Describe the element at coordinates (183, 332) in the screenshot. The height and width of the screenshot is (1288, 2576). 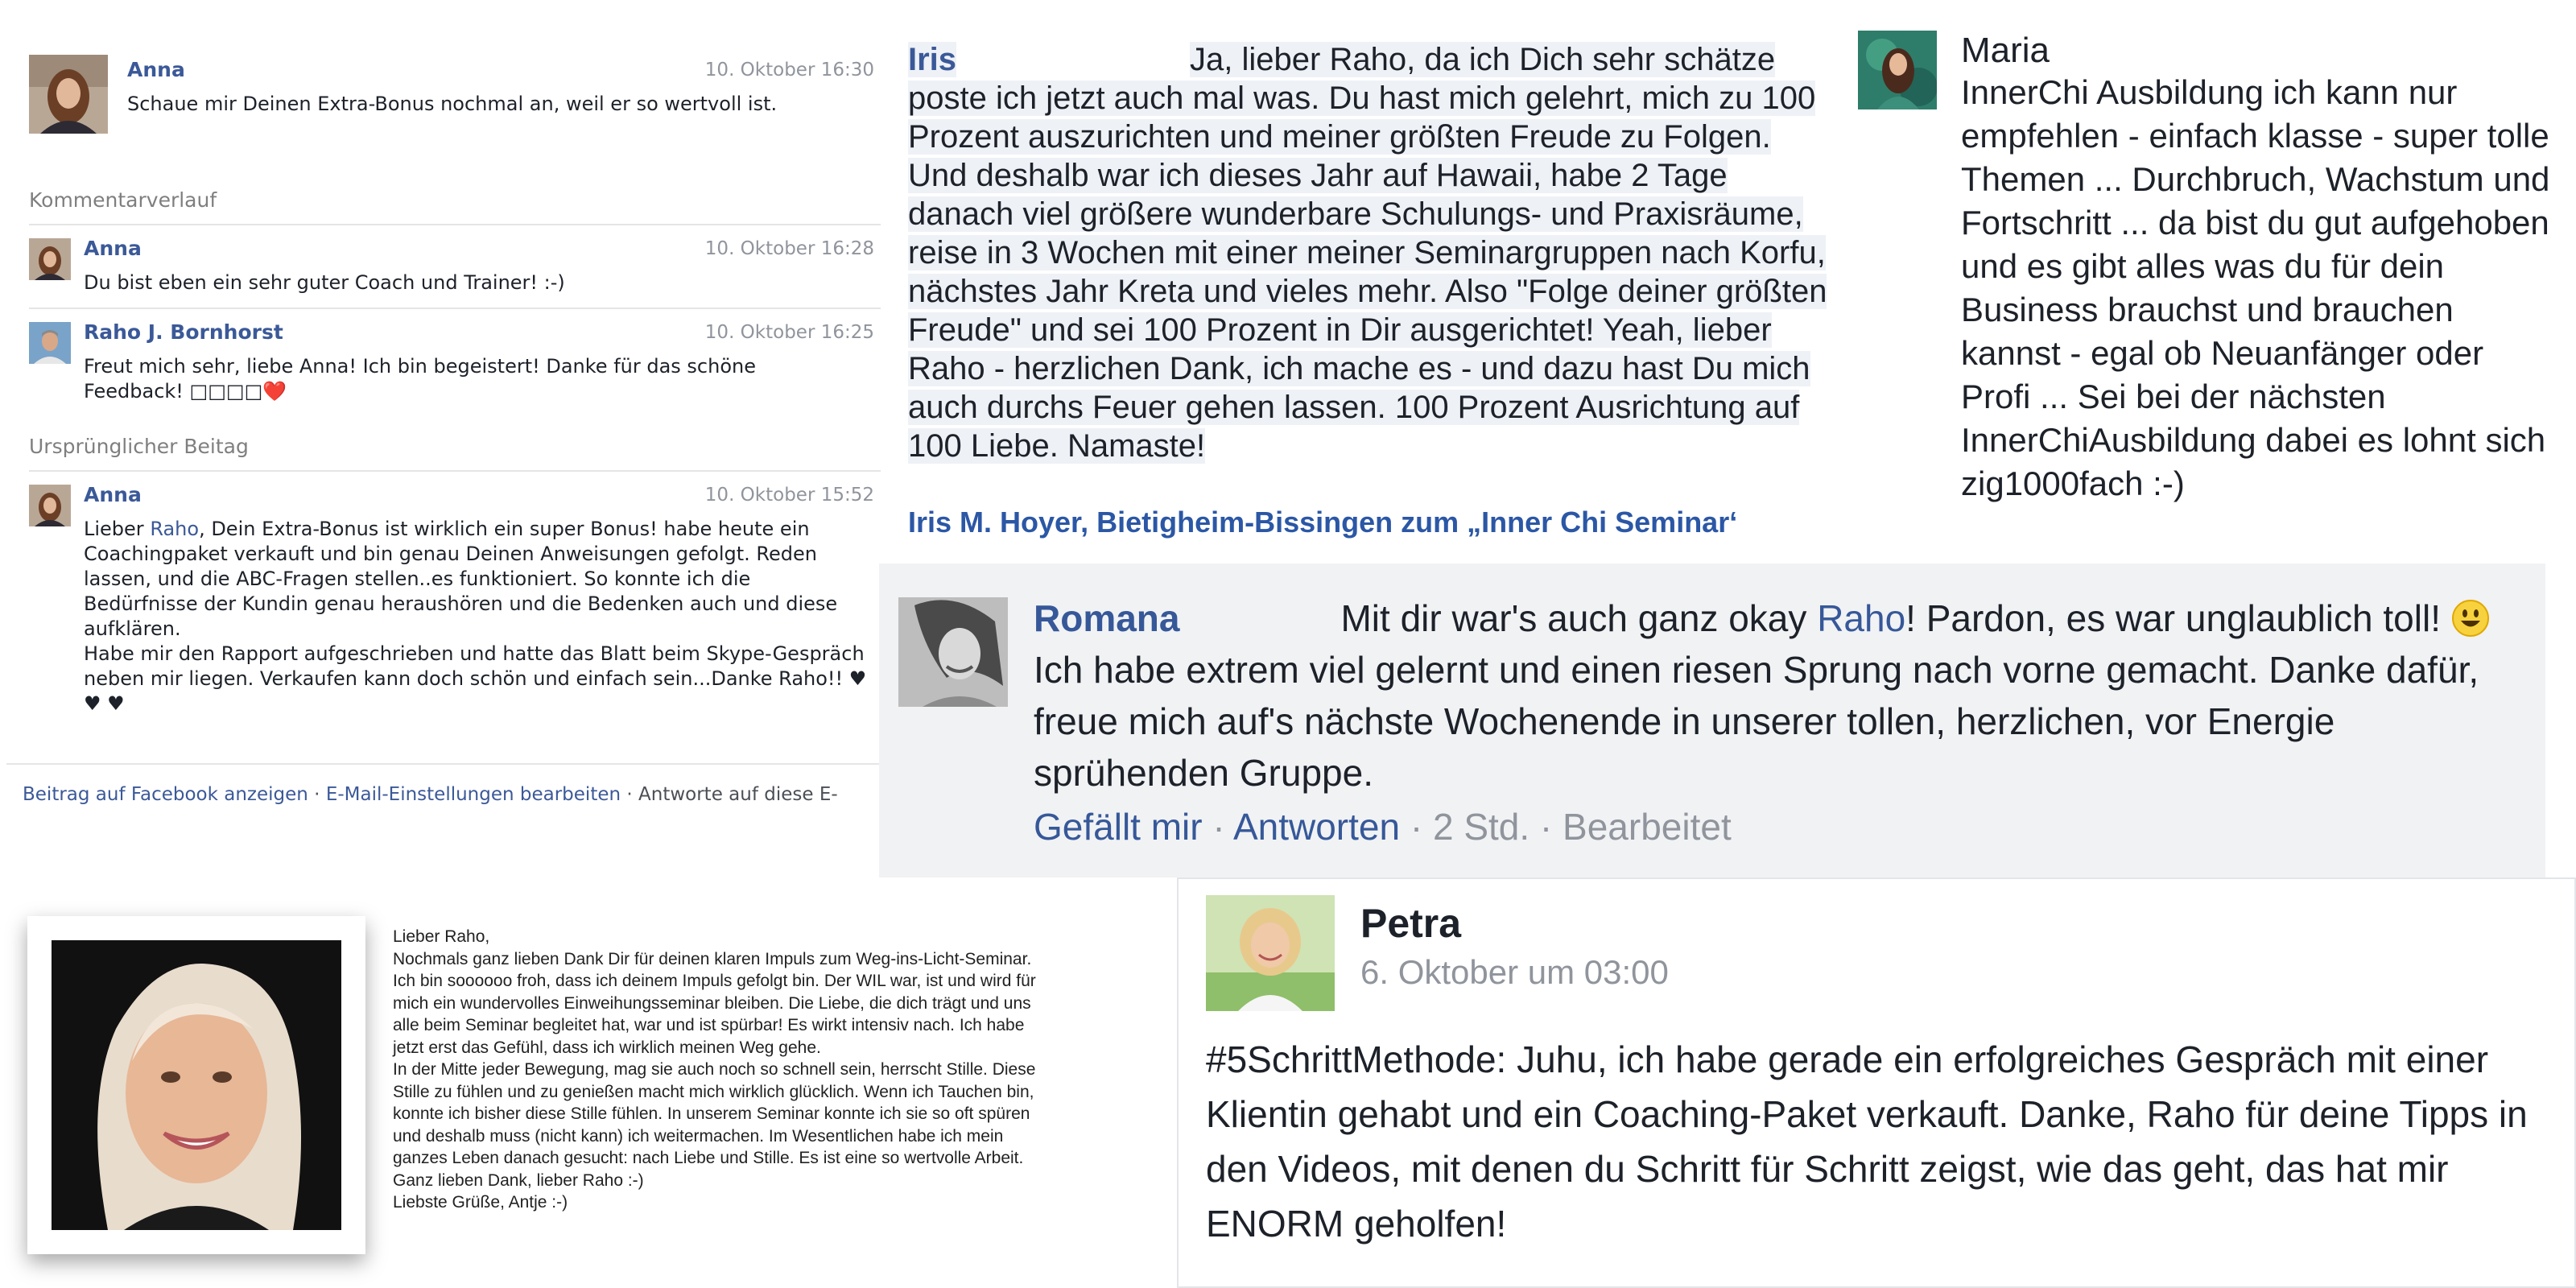
I see `history-author-name: Raho J. Bornhorst` at that location.